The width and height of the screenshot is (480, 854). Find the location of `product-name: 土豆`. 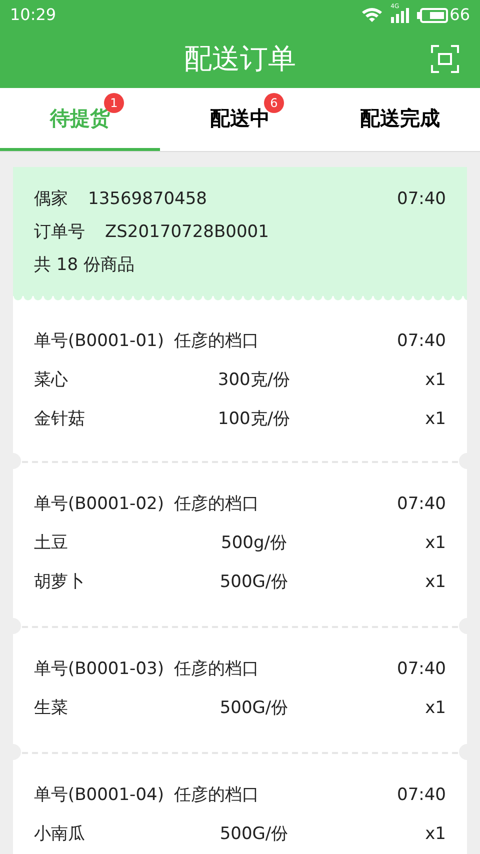

product-name: 土豆 is located at coordinates (51, 543).